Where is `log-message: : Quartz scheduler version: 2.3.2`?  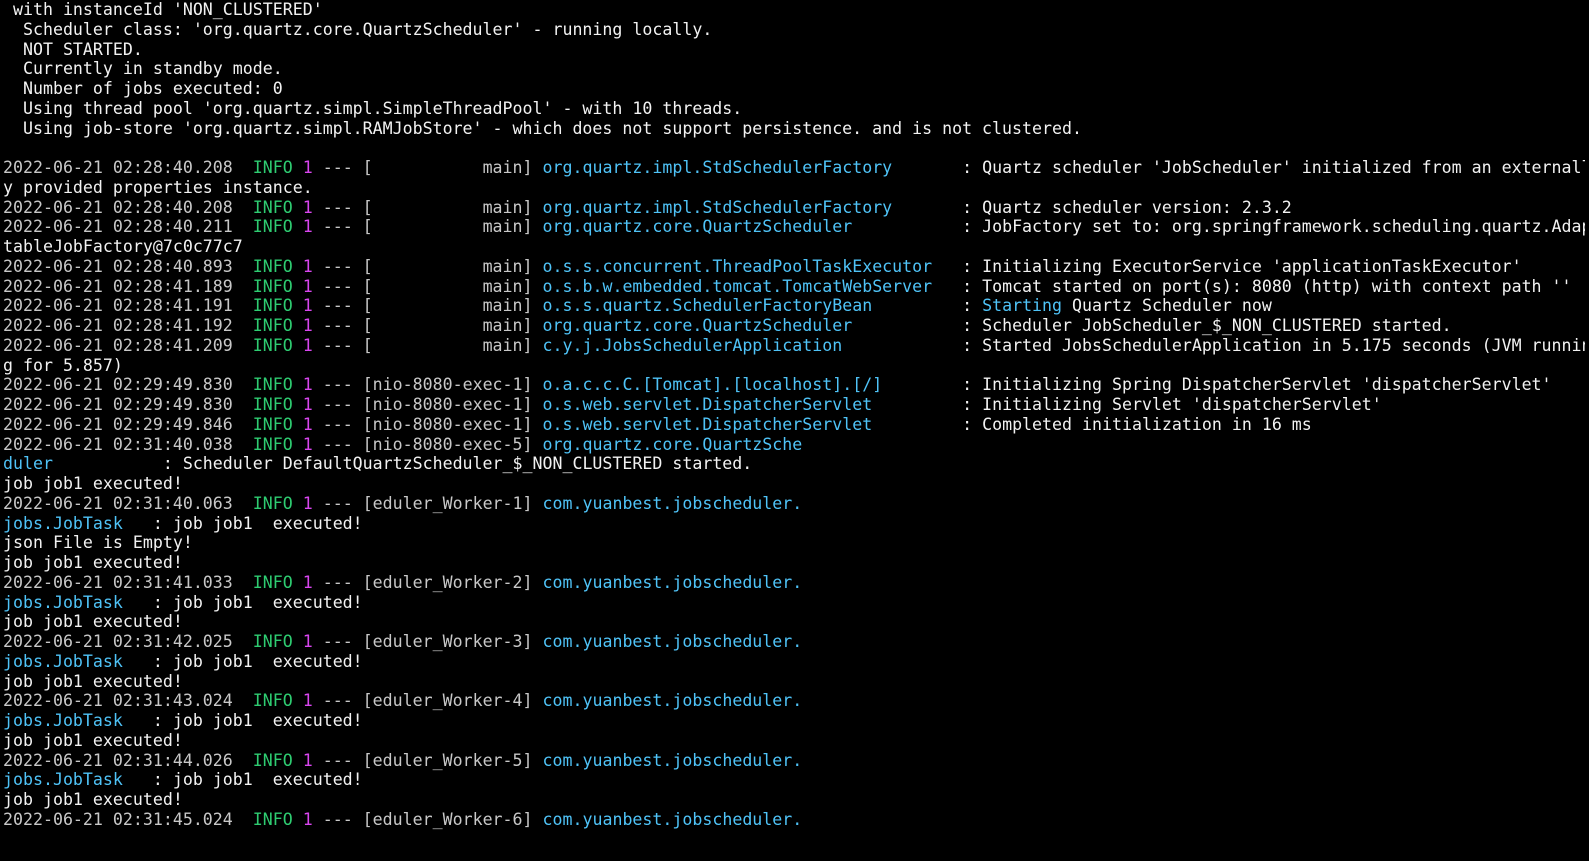 log-message: : Quartz scheduler version: 2.3.2 is located at coordinates (1122, 207).